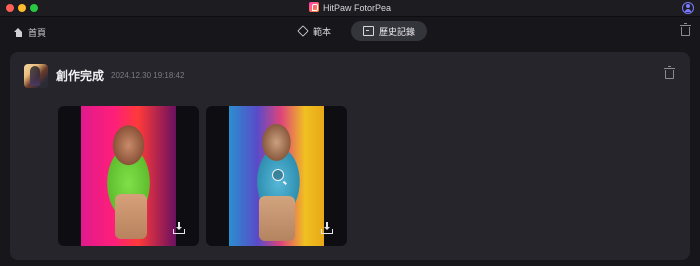  I want to click on delete-card-trash-icon, so click(669, 72).